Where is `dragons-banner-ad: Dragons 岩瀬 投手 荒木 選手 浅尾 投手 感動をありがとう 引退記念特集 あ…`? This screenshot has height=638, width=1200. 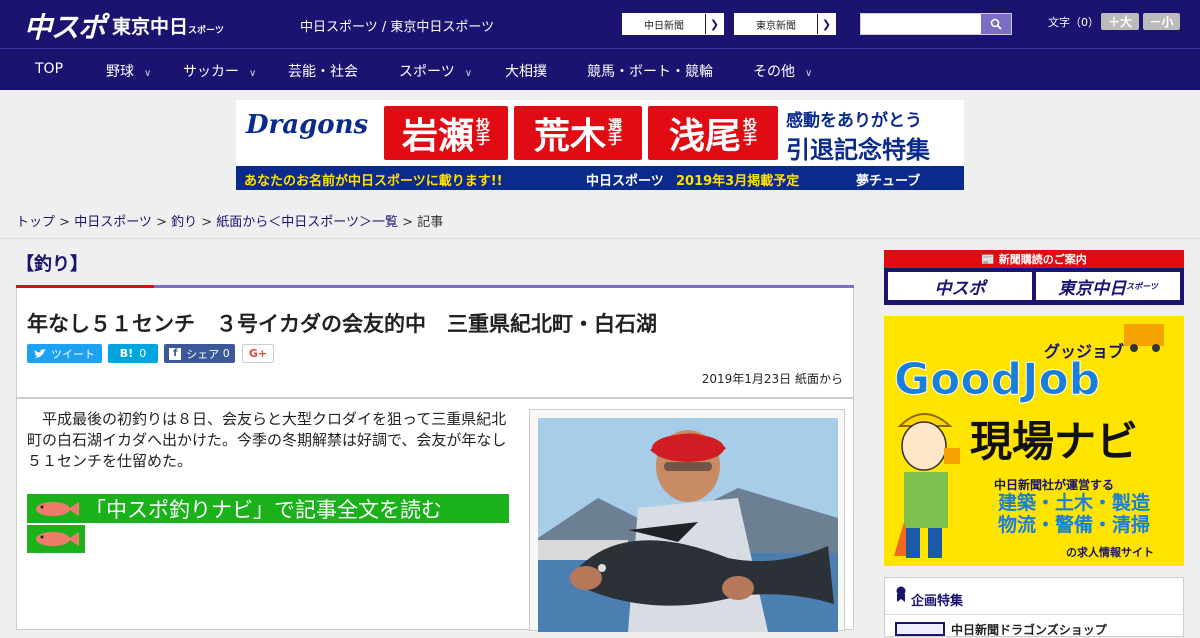 dragons-banner-ad: Dragons 岩瀬 投手 荒木 選手 浅尾 投手 感動をありがとう 引退記念特集 あ… is located at coordinates (600, 145).